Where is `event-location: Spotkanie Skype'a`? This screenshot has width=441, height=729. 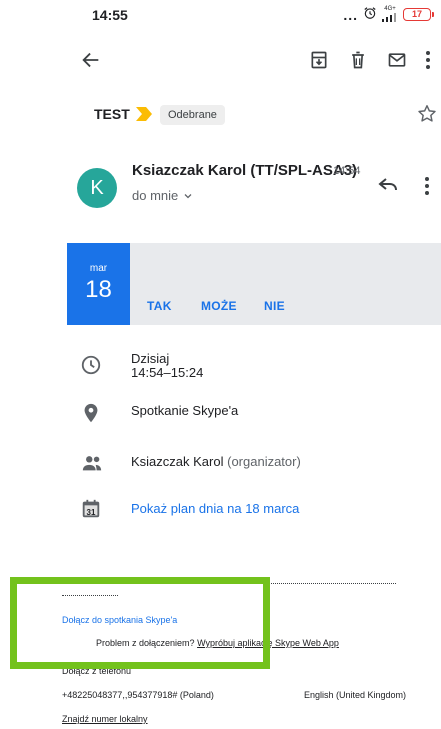 event-location: Spotkanie Skype'a is located at coordinates (185, 410).